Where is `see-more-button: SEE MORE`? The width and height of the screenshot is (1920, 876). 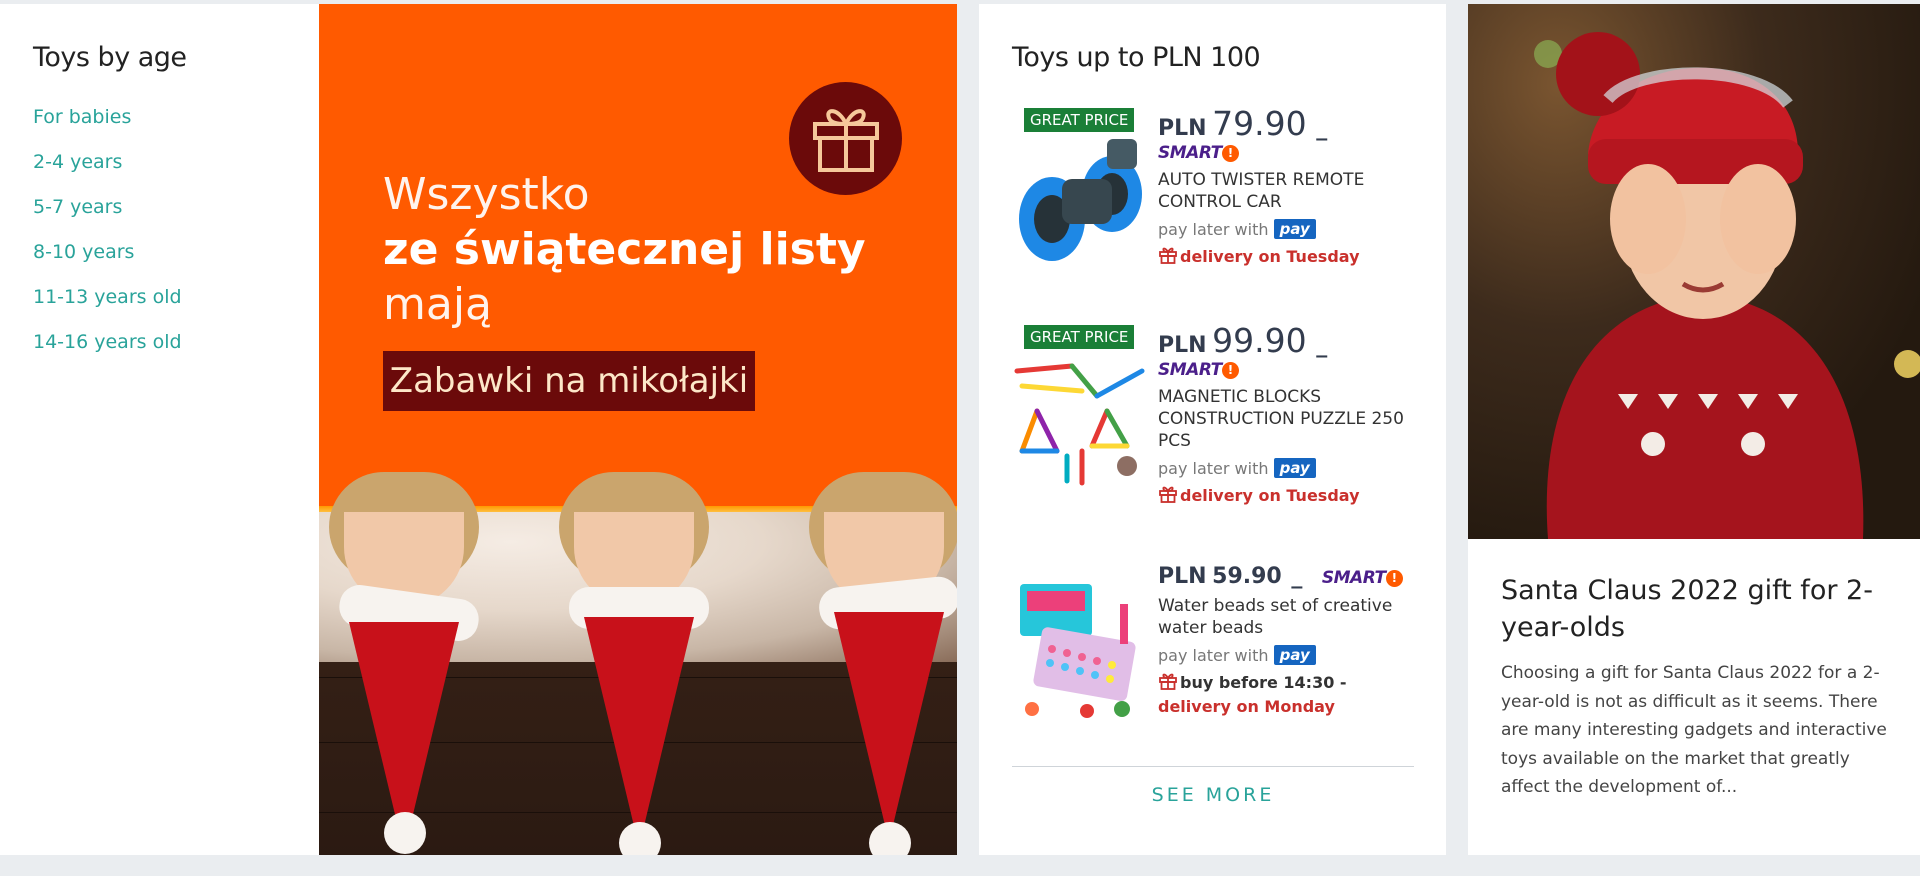 see-more-button: SEE MORE is located at coordinates (1213, 795).